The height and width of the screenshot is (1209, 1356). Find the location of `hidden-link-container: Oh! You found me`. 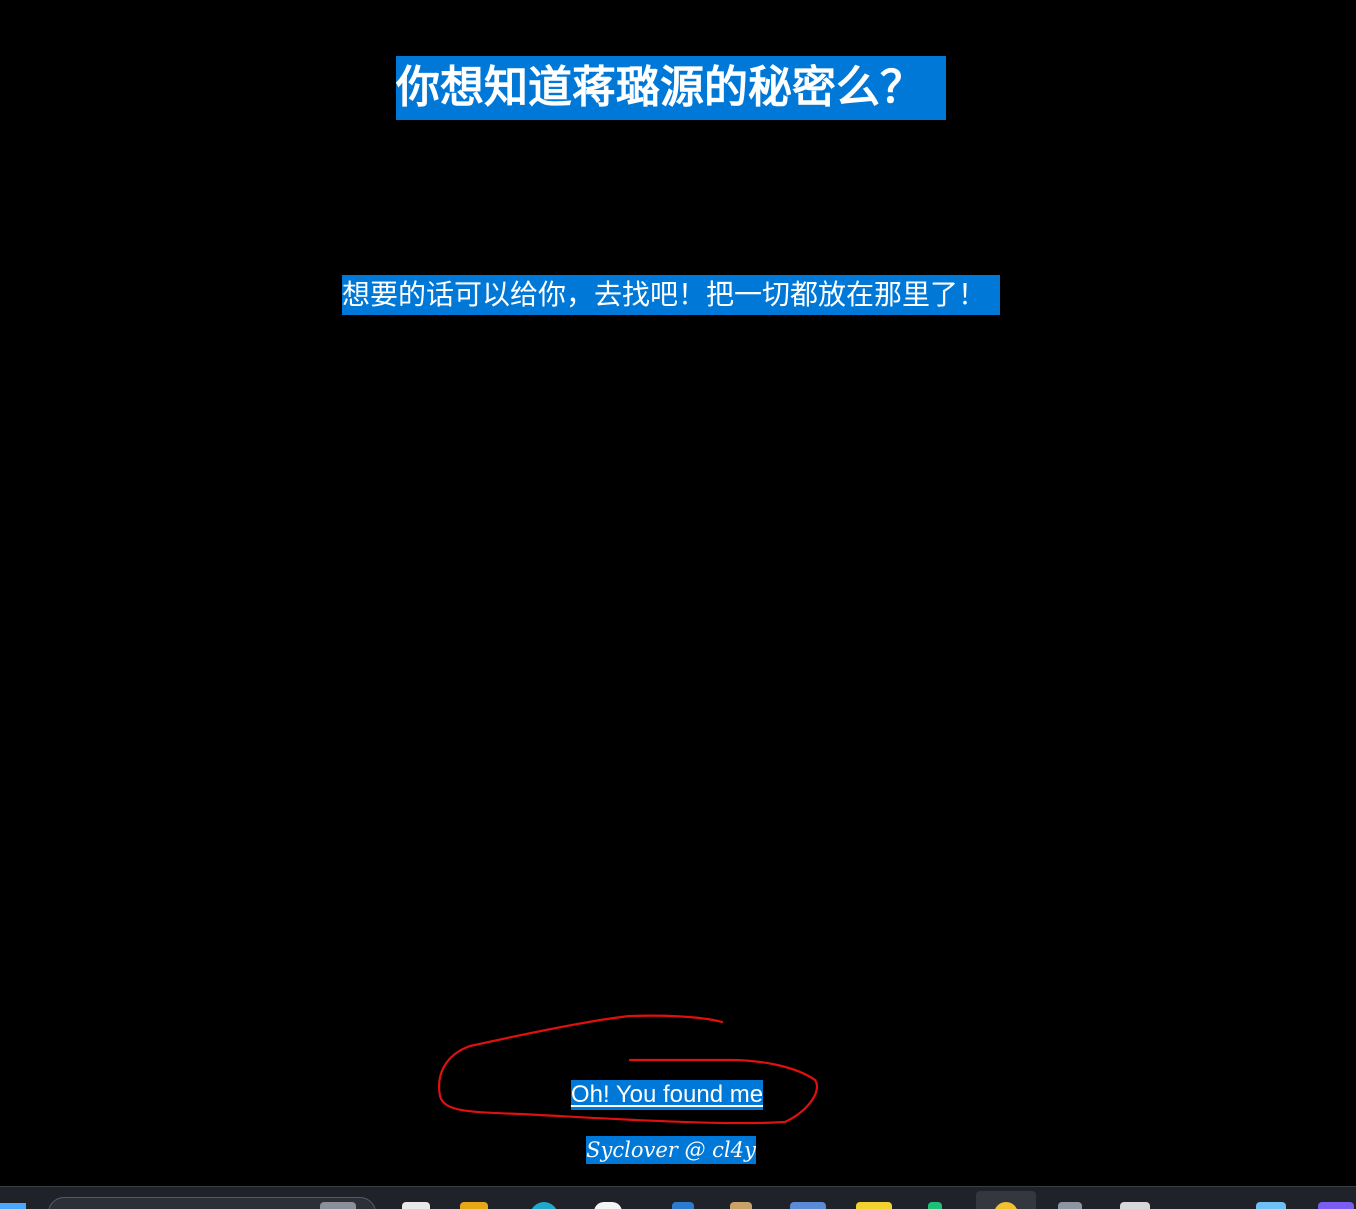

hidden-link-container: Oh! You found me is located at coordinates (678, 1095).